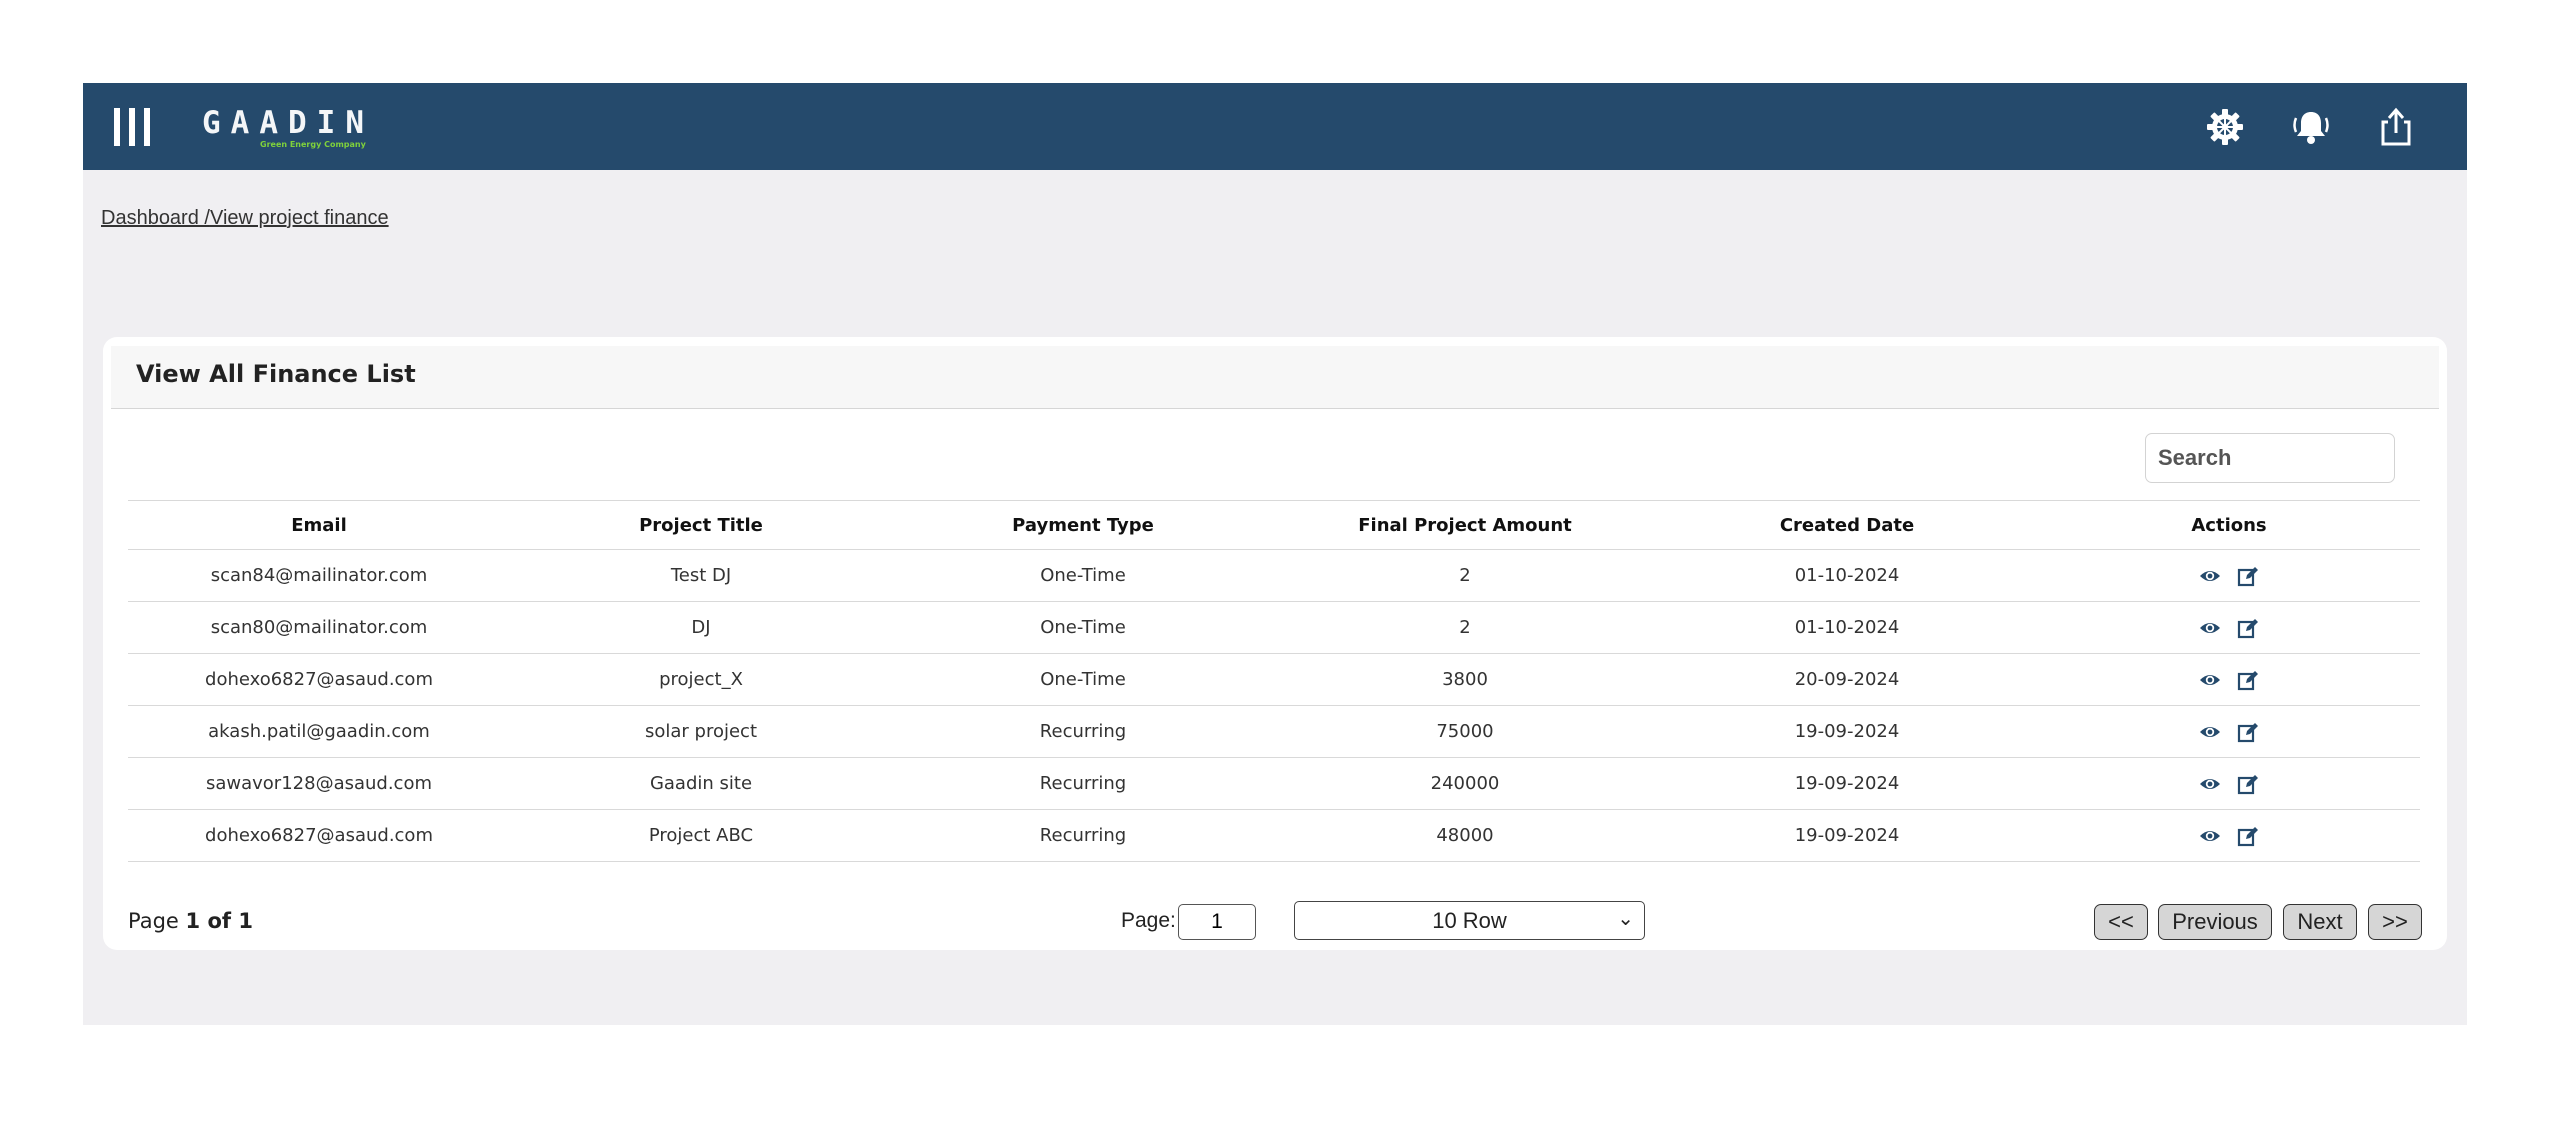 This screenshot has height=1127, width=2550. Describe the element at coordinates (701, 525) in the screenshot. I see `column-header-project-title: Project Title` at that location.